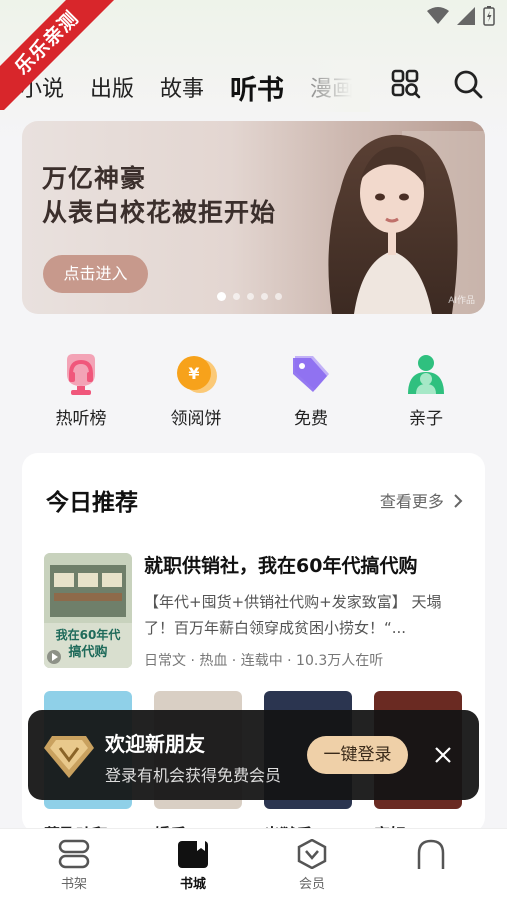 This screenshot has width=507, height=903. I want to click on ribbon-text: 乐乐亲测, so click(60, 55).